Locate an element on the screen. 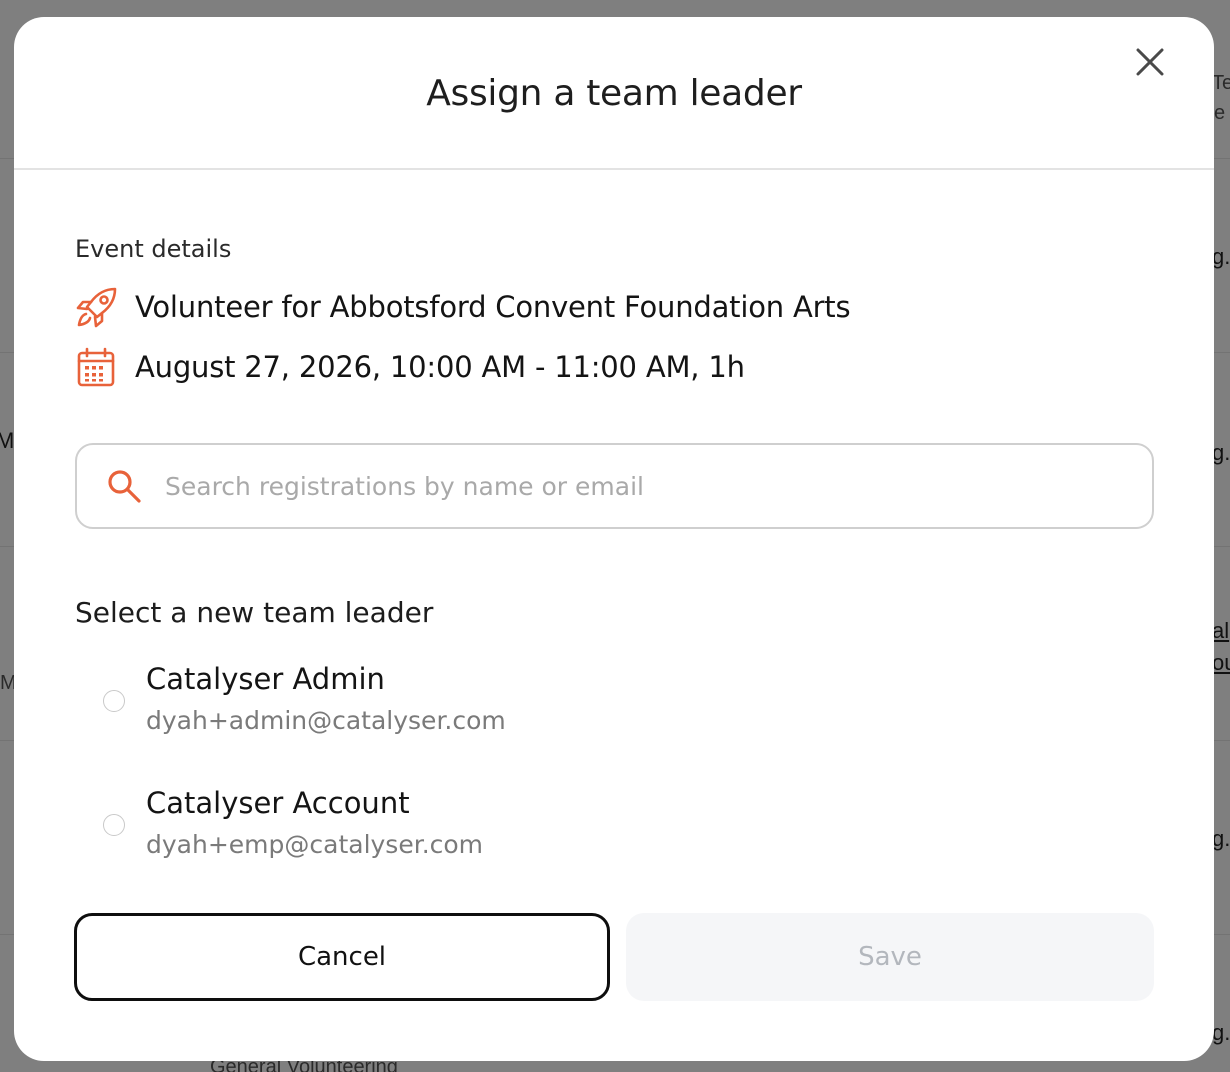 This screenshot has width=1230, height=1072. modal-title: Assign a team leader is located at coordinates (614, 93).